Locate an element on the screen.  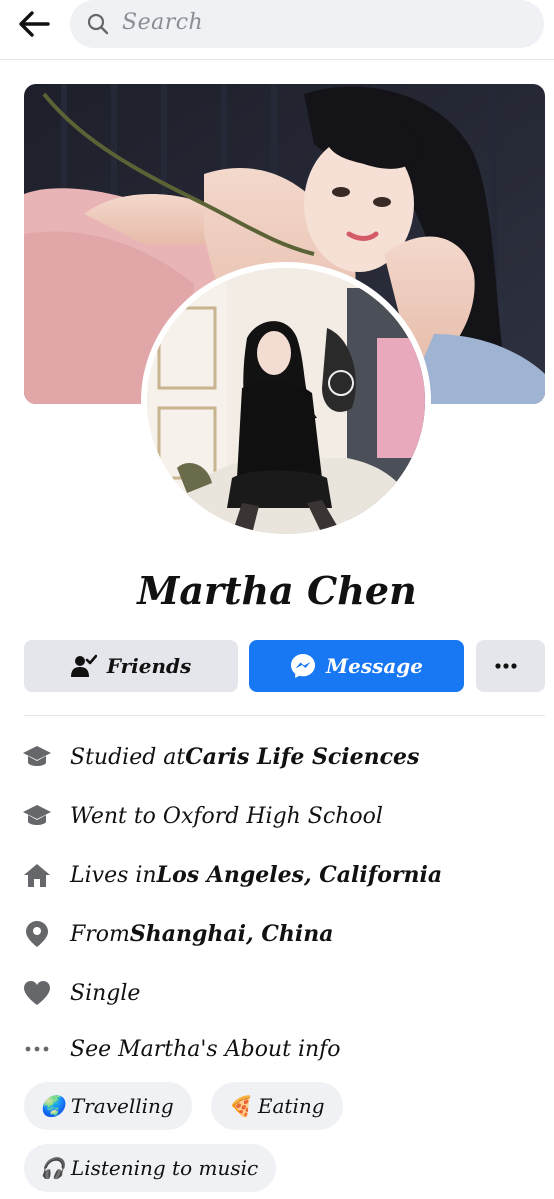
hobby-chip-music: 🎧 Listening to music is located at coordinates (150, 1168).